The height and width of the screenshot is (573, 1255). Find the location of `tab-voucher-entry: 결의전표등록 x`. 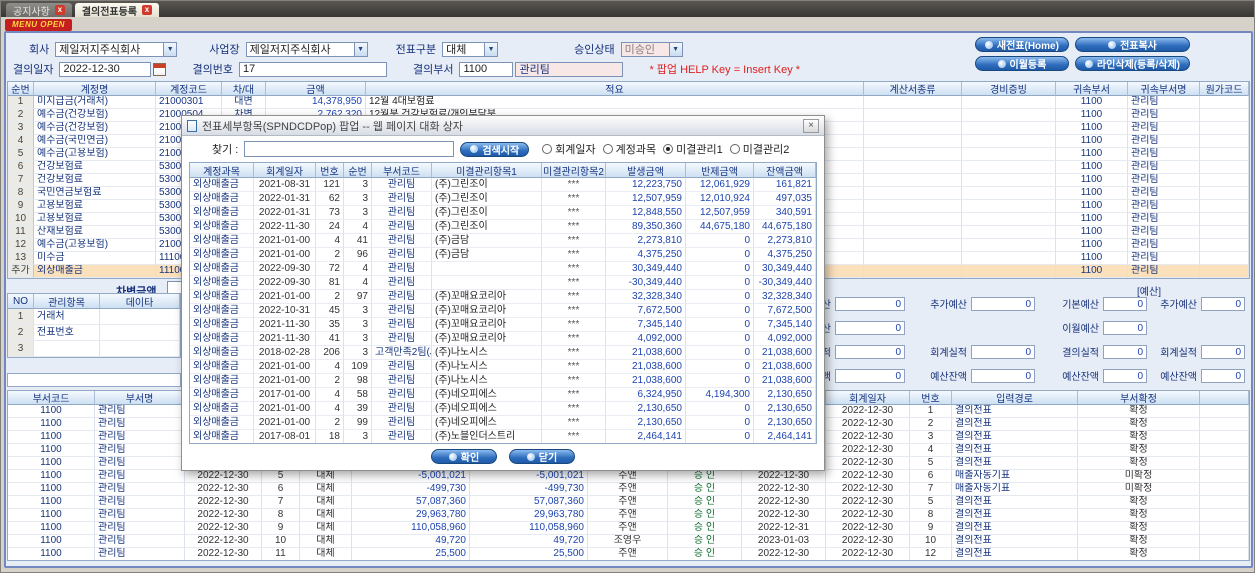

tab-voucher-entry: 결의전표등록 x is located at coordinates (117, 10).